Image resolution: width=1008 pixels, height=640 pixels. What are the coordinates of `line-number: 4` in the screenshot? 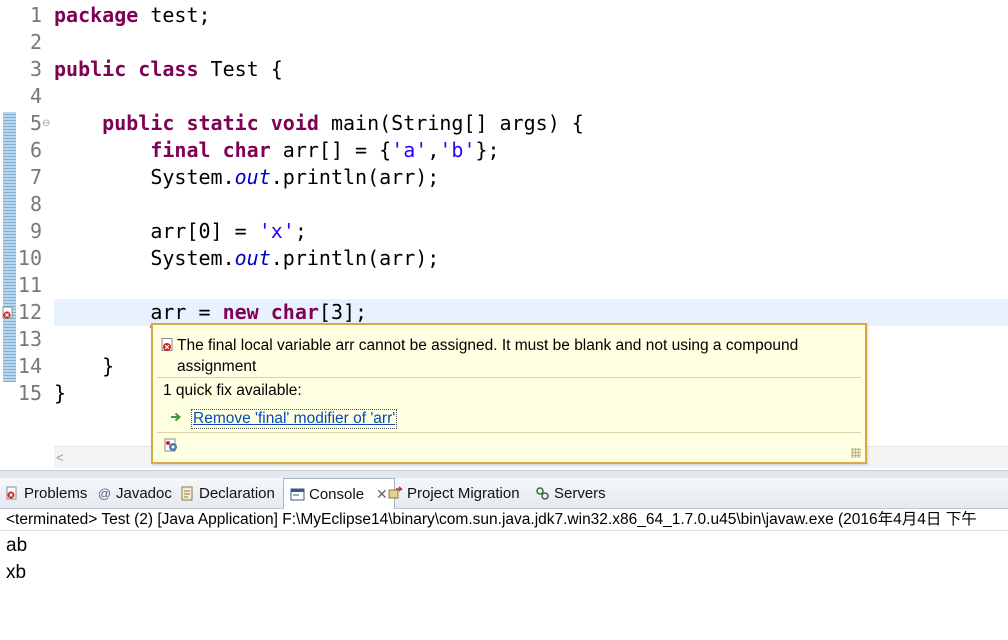 It's located at (35, 96).